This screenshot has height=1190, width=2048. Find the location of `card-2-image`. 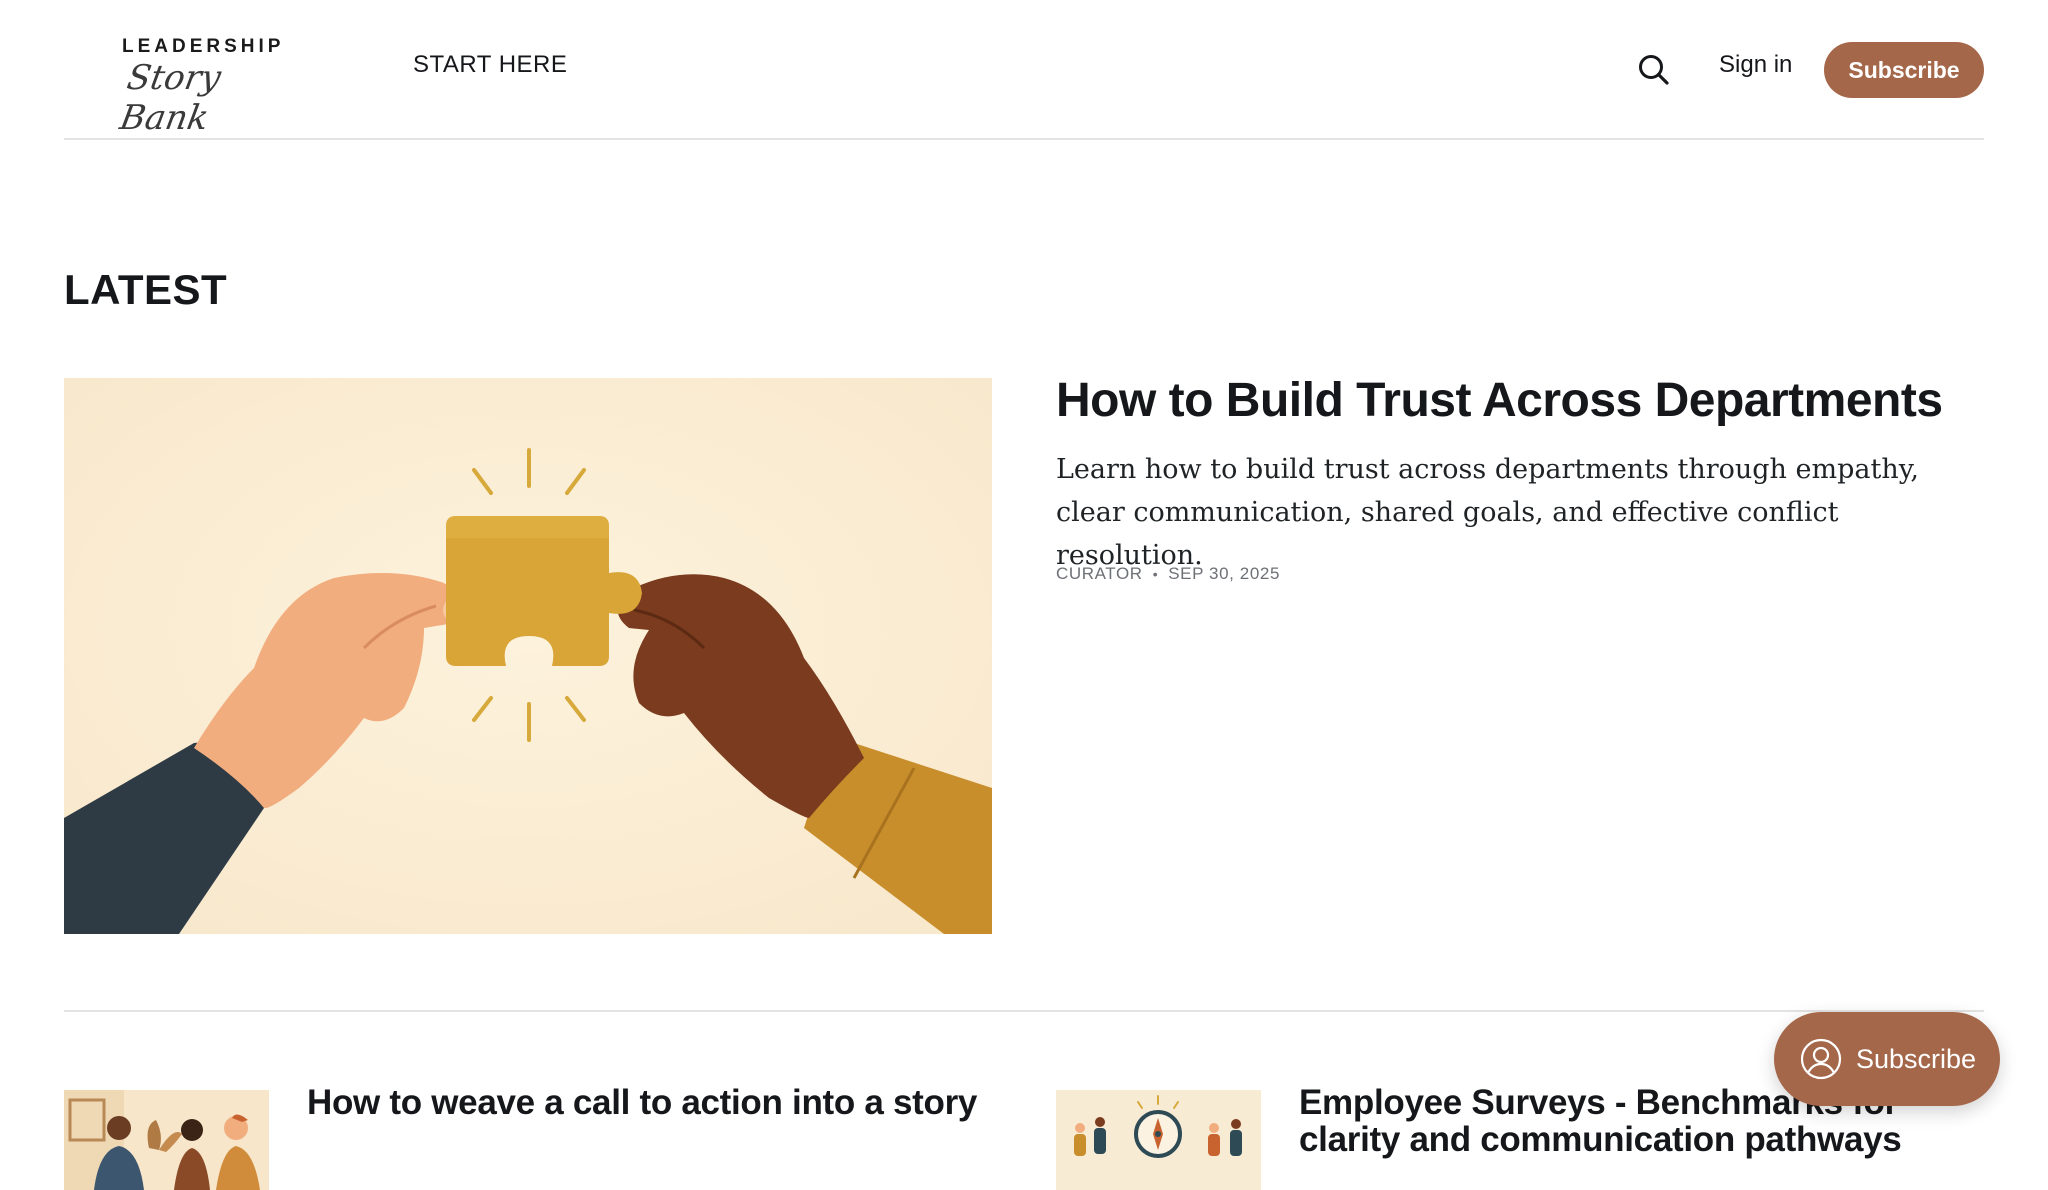

card-2-image is located at coordinates (1158, 1140).